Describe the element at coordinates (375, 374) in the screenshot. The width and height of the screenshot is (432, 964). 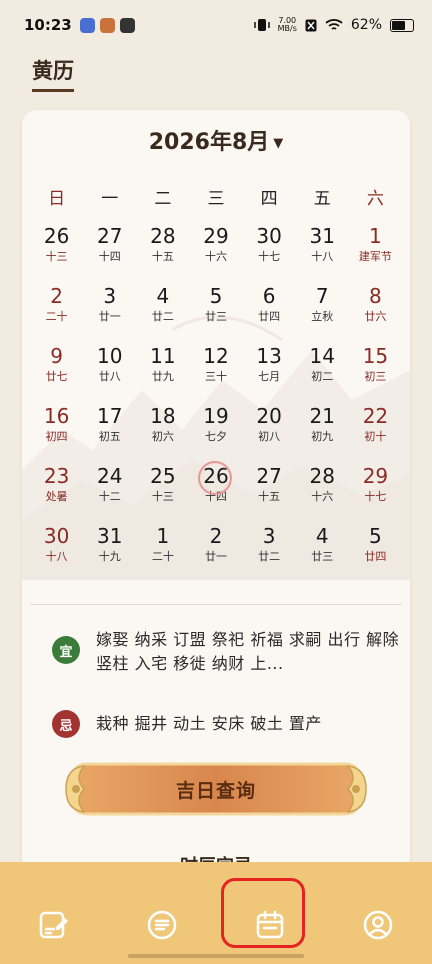
I see `calendar-day: 15 初三` at that location.